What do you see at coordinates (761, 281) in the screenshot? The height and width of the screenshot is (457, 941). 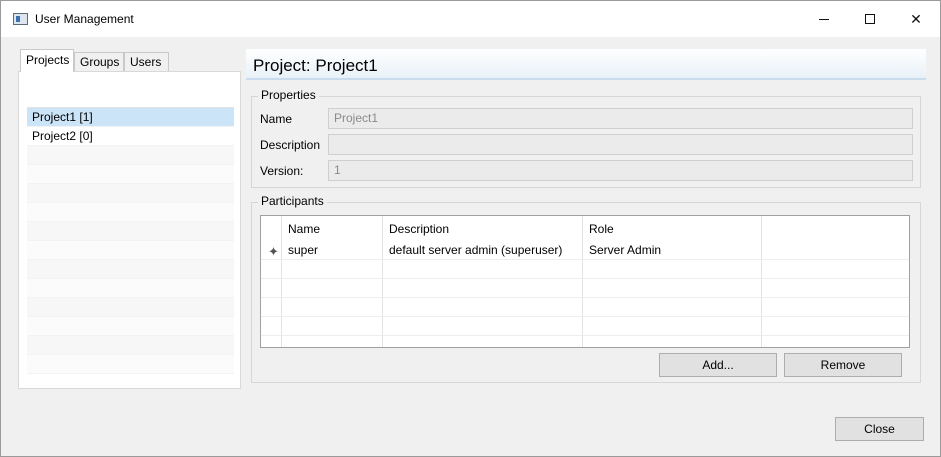 I see `column-divider` at bounding box center [761, 281].